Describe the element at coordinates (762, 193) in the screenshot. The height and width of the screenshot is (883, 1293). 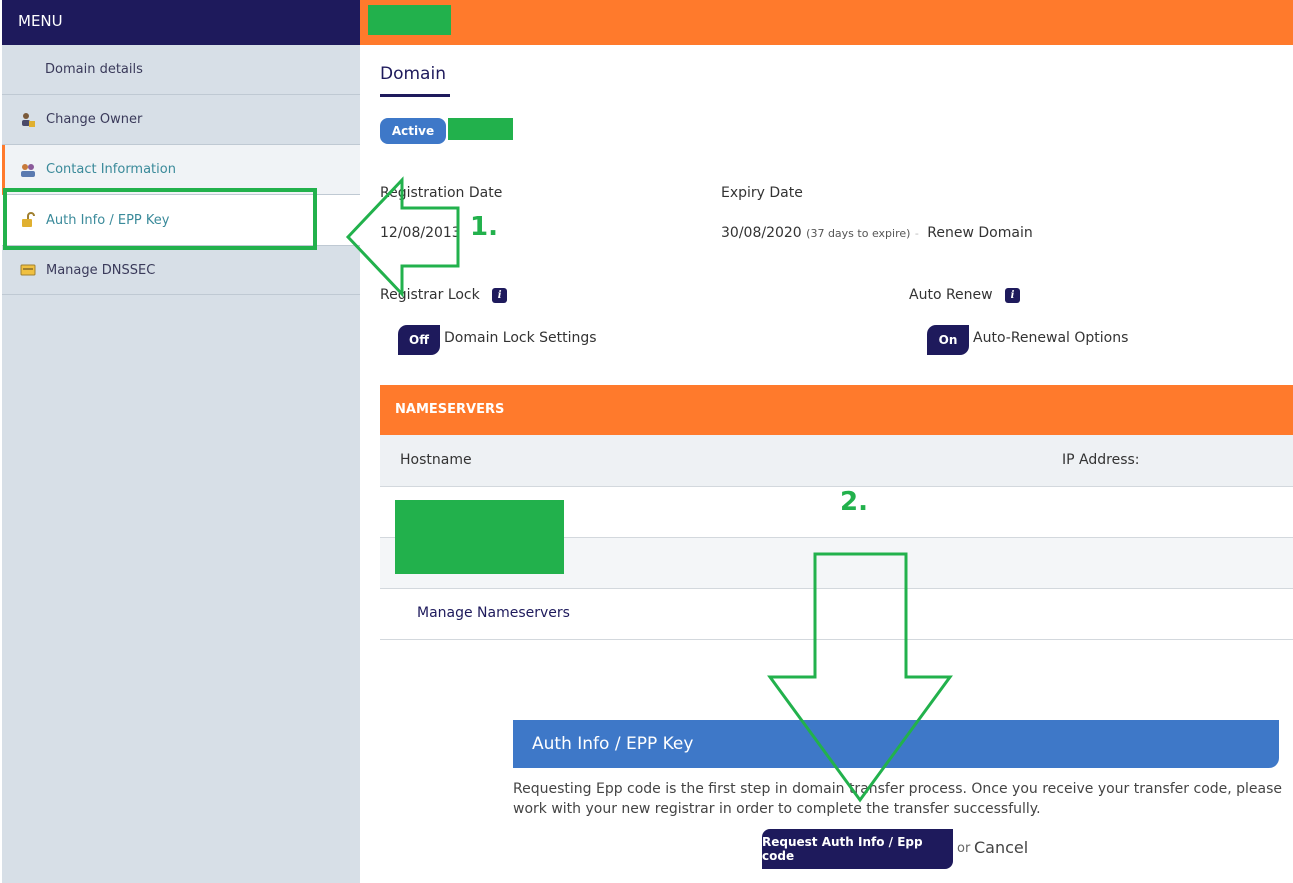
I see `expiry-date-label: Expiry Date` at that location.